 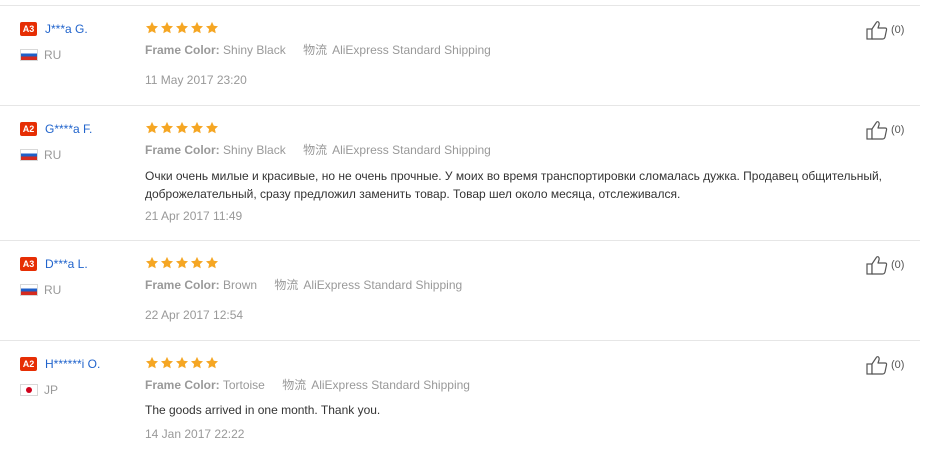 What do you see at coordinates (195, 434) in the screenshot?
I see `review-date: 14 Jan 2017 22:22` at bounding box center [195, 434].